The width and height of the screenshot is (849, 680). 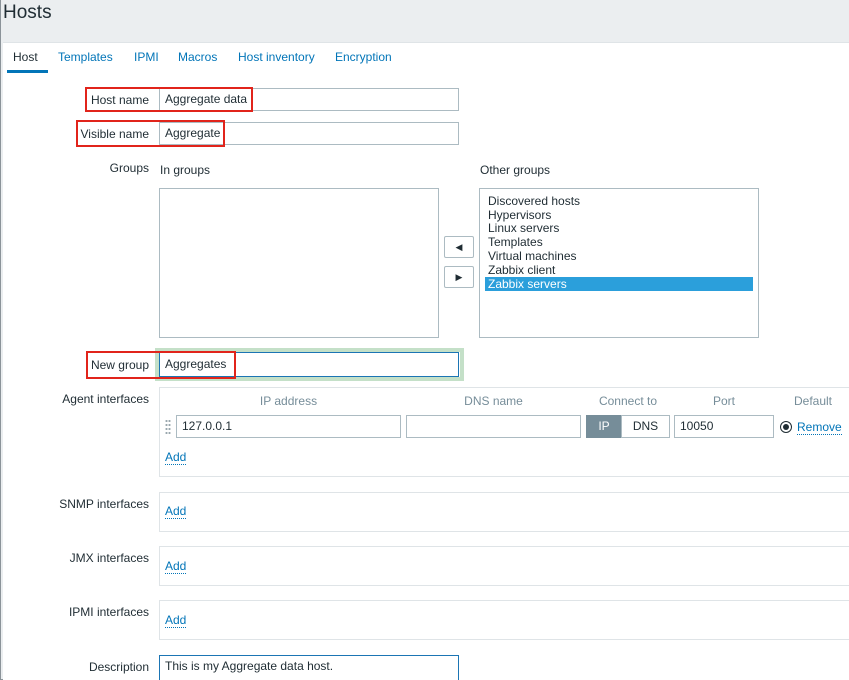 I want to click on tab-encryption: Encryption, so click(x=363, y=61).